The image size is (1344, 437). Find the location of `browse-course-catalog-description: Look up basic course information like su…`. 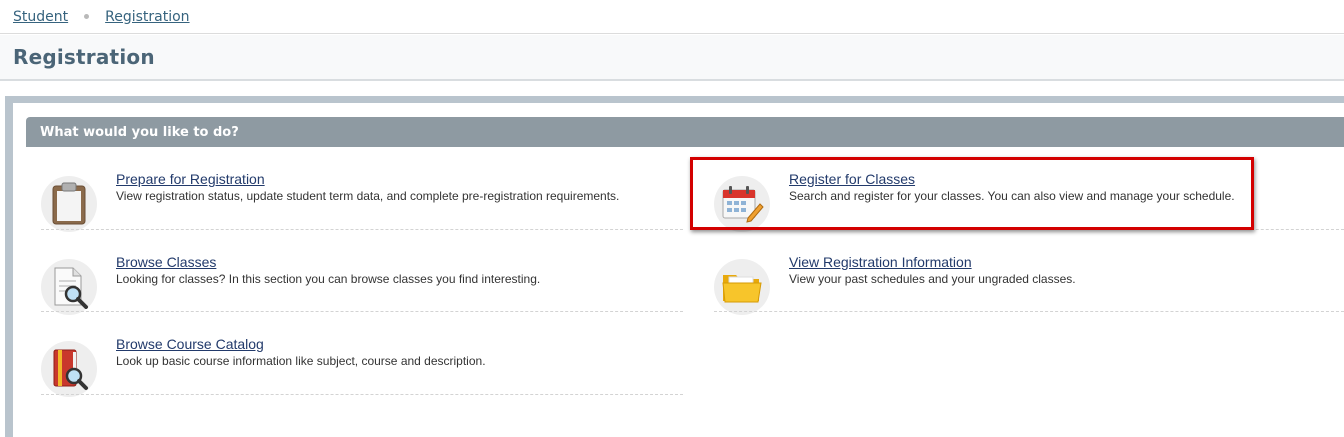

browse-course-catalog-description: Look up basic course information like su… is located at coordinates (301, 361).